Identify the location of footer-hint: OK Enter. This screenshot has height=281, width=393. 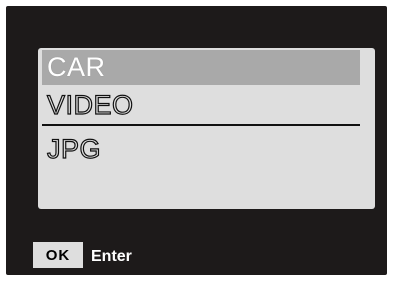
(82, 255).